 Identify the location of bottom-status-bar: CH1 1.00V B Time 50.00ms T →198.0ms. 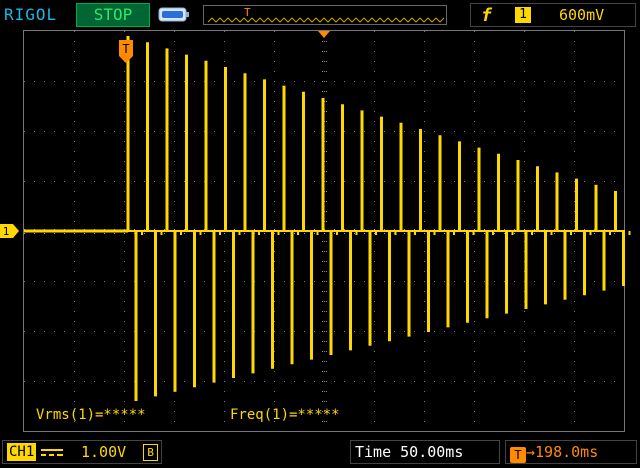
(320, 453).